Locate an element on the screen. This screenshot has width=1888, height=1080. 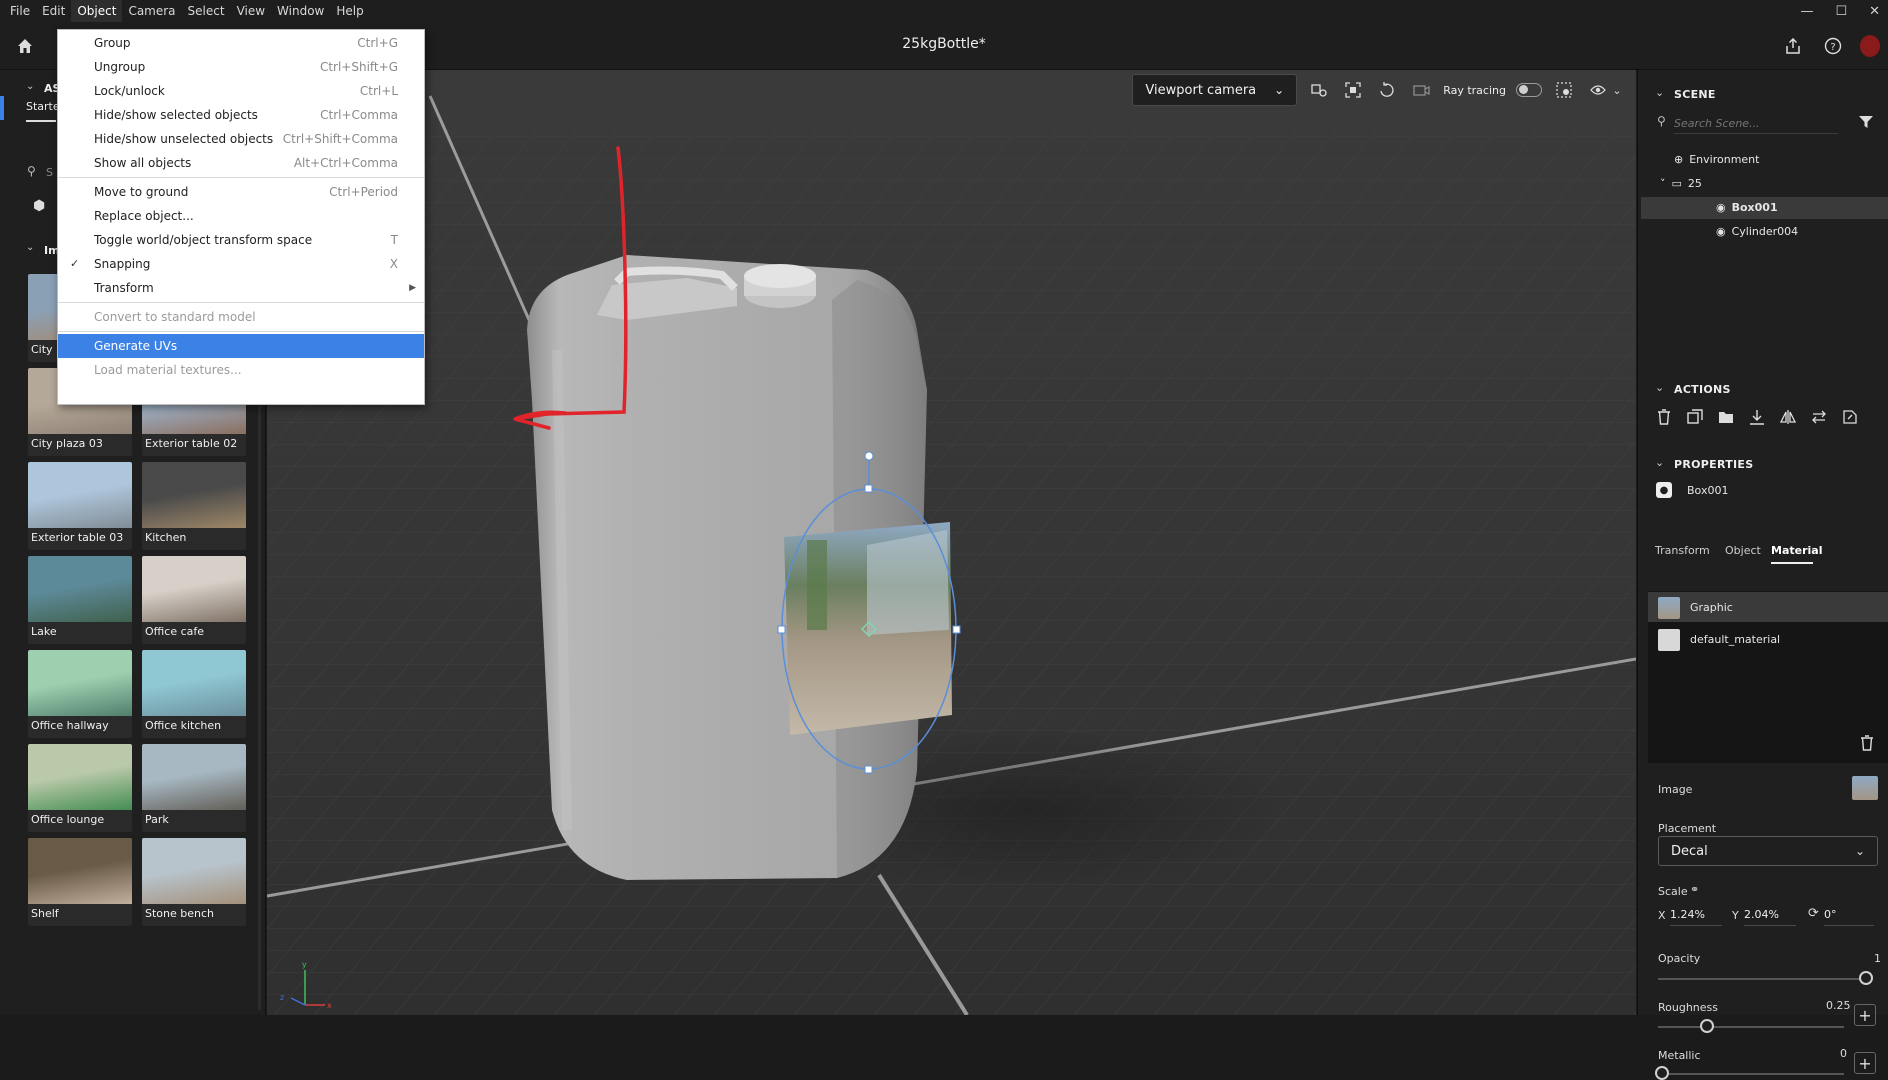
tab-transform: Transform is located at coordinates (1682, 550).